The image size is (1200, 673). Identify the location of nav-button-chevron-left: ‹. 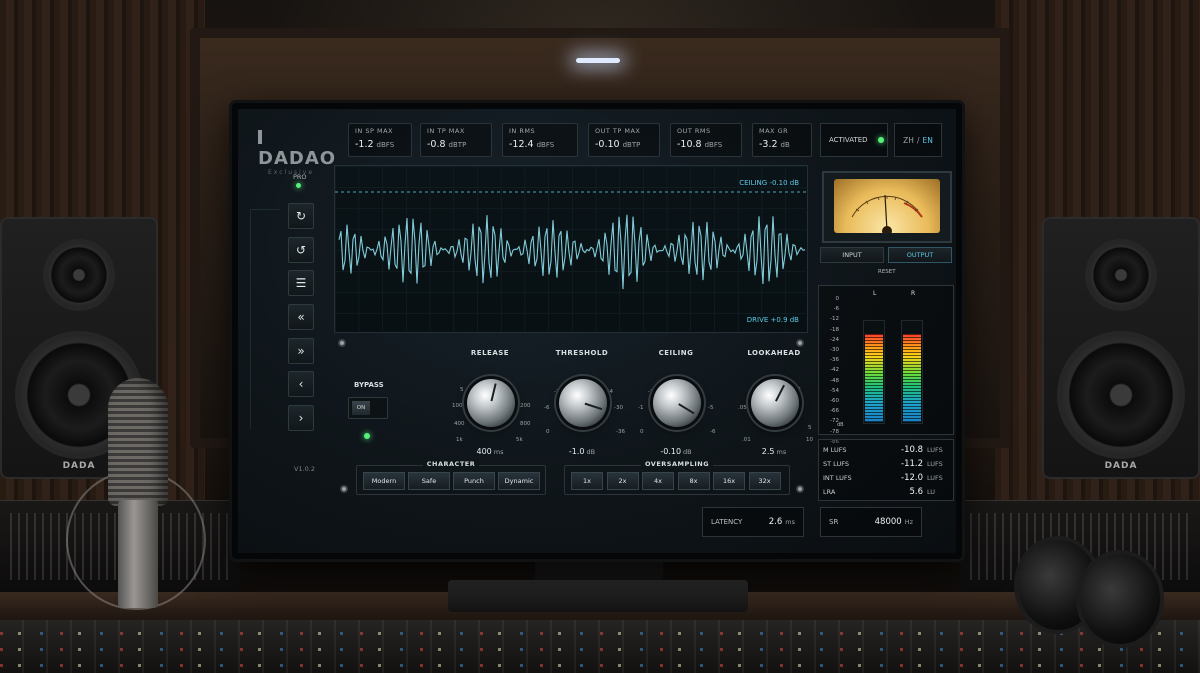
(301, 384).